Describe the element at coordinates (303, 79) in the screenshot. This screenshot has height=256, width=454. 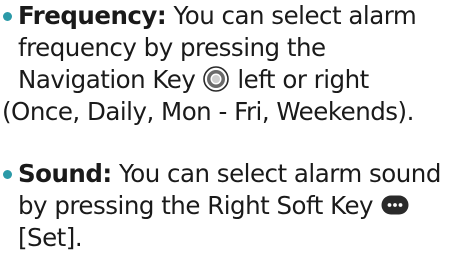
I see `frequency-text-4: left or right` at that location.